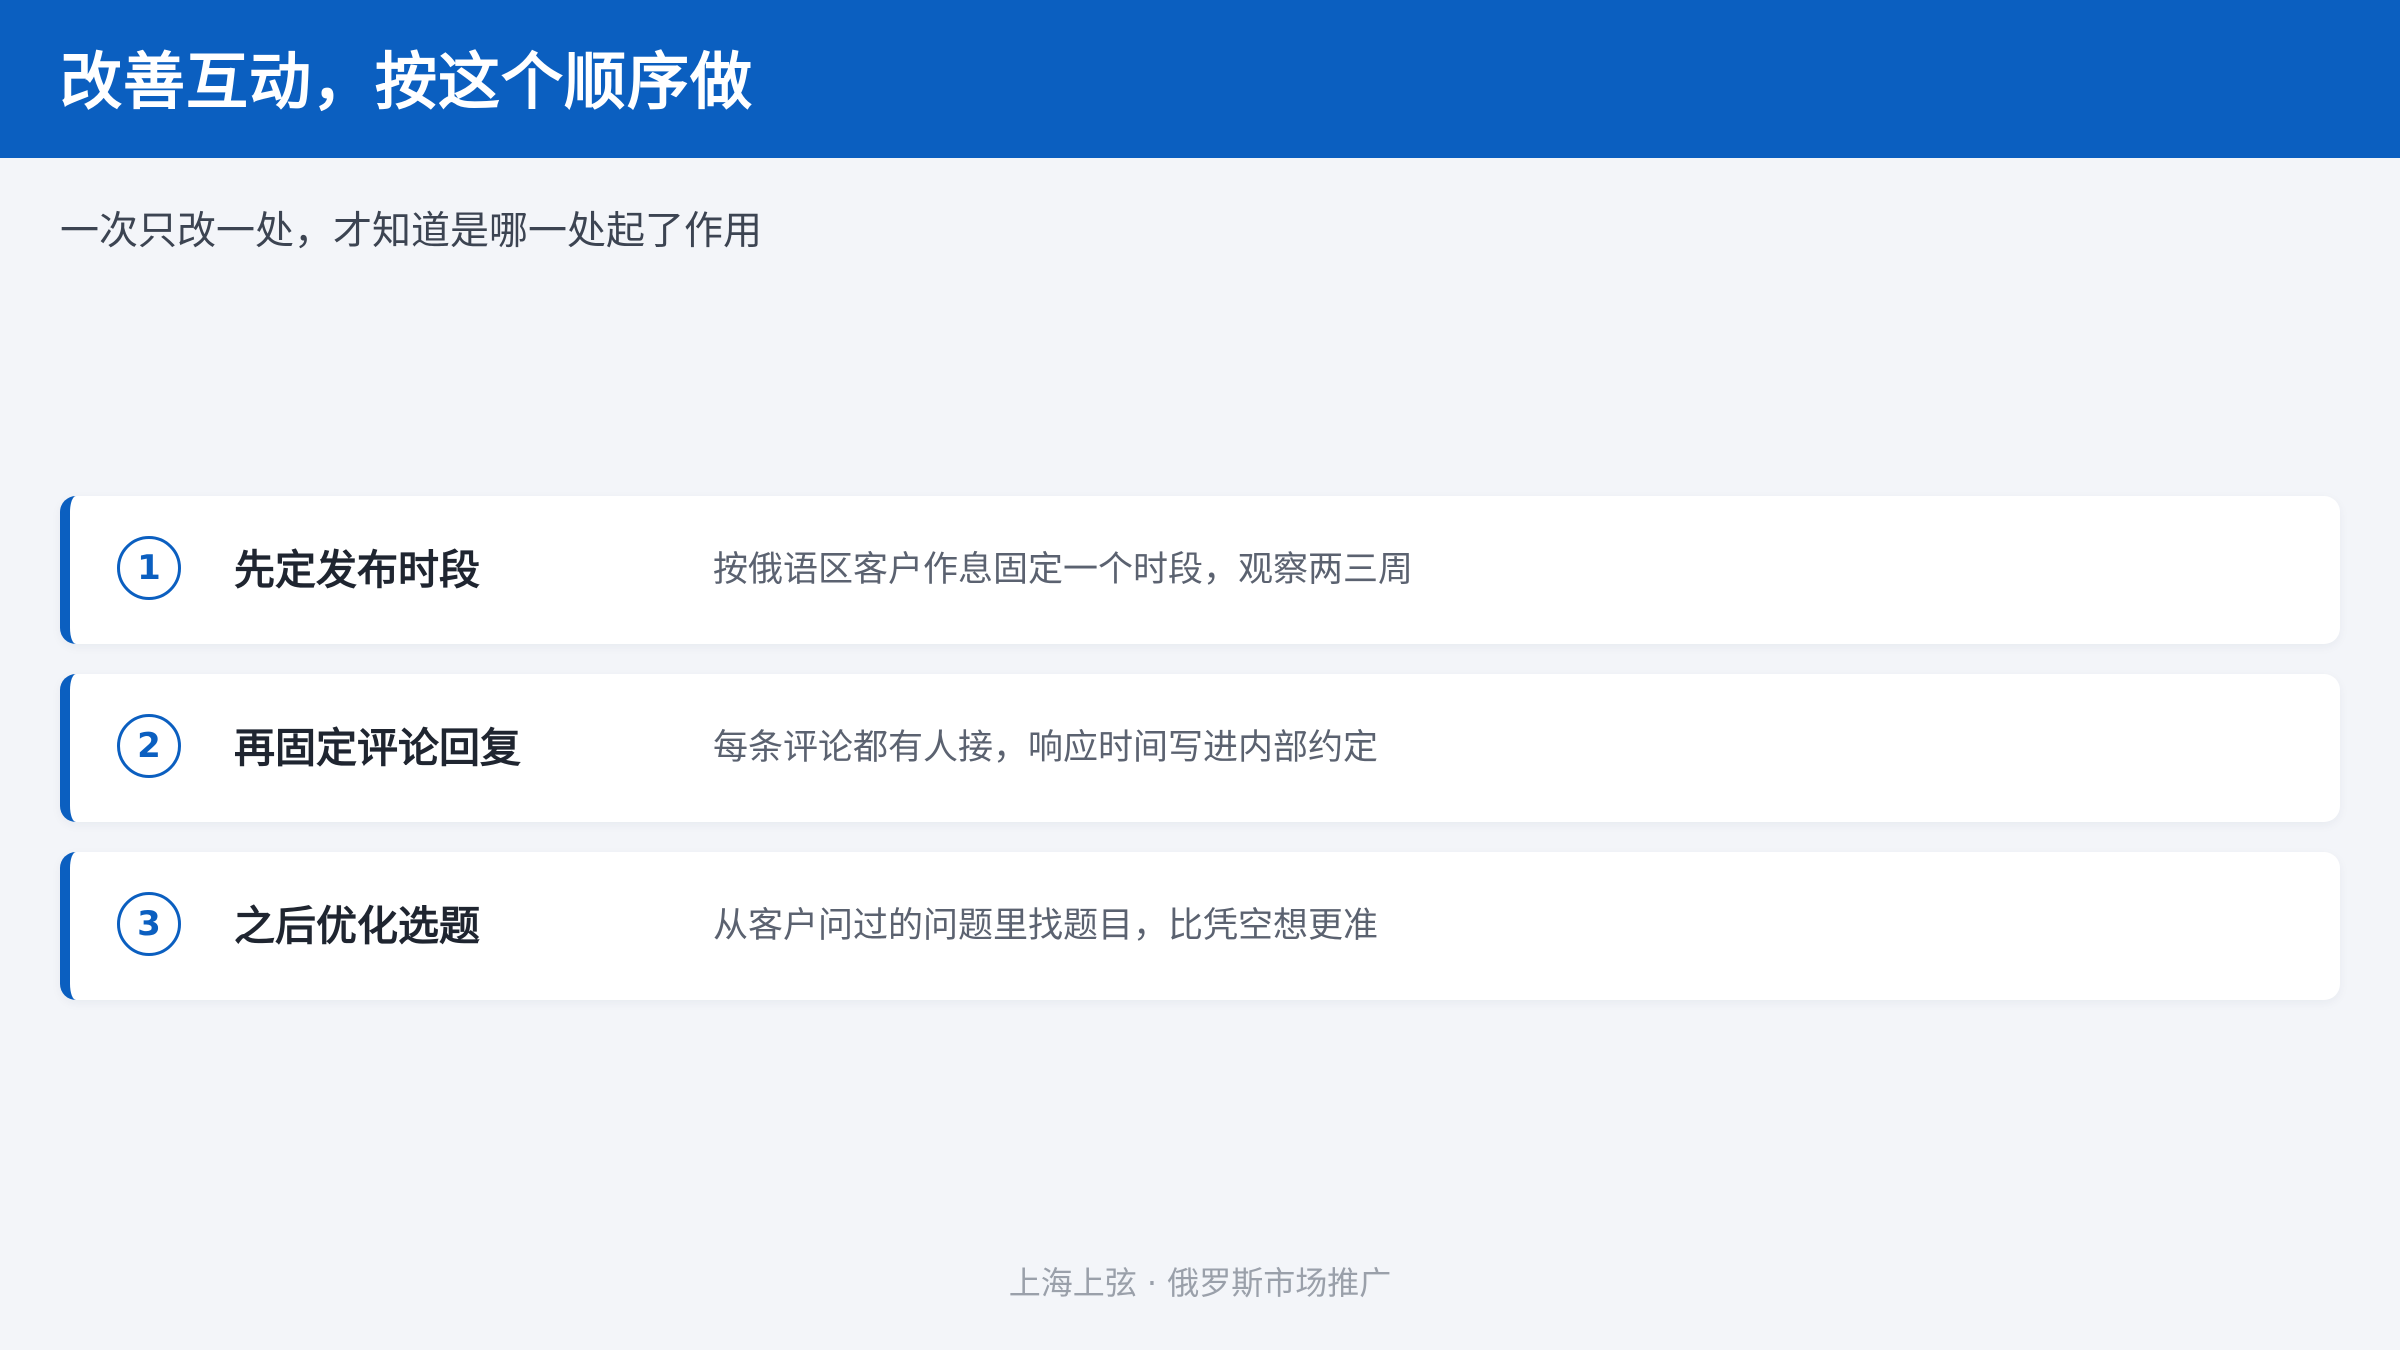 The width and height of the screenshot is (2400, 1350). Describe the element at coordinates (149, 568) in the screenshot. I see `step-number-badge: 1` at that location.